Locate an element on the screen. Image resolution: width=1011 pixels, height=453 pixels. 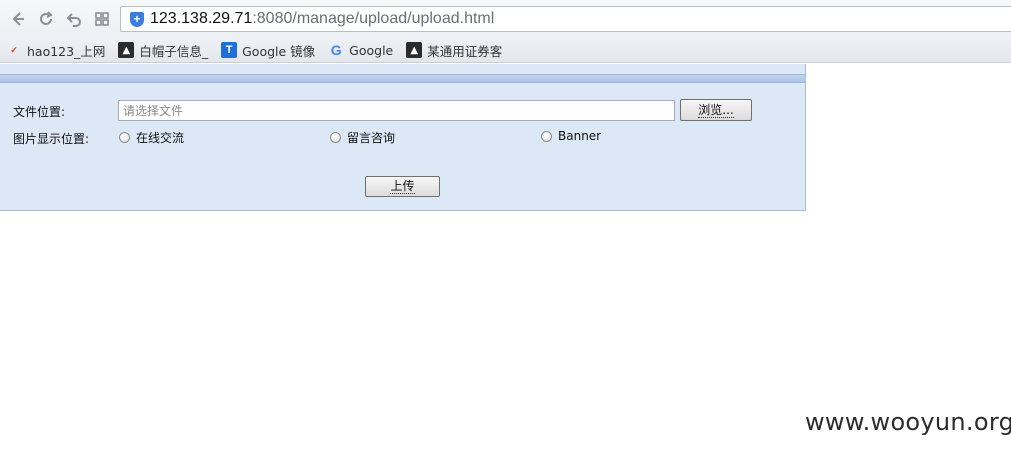
panel-header-bar is located at coordinates (402, 78).